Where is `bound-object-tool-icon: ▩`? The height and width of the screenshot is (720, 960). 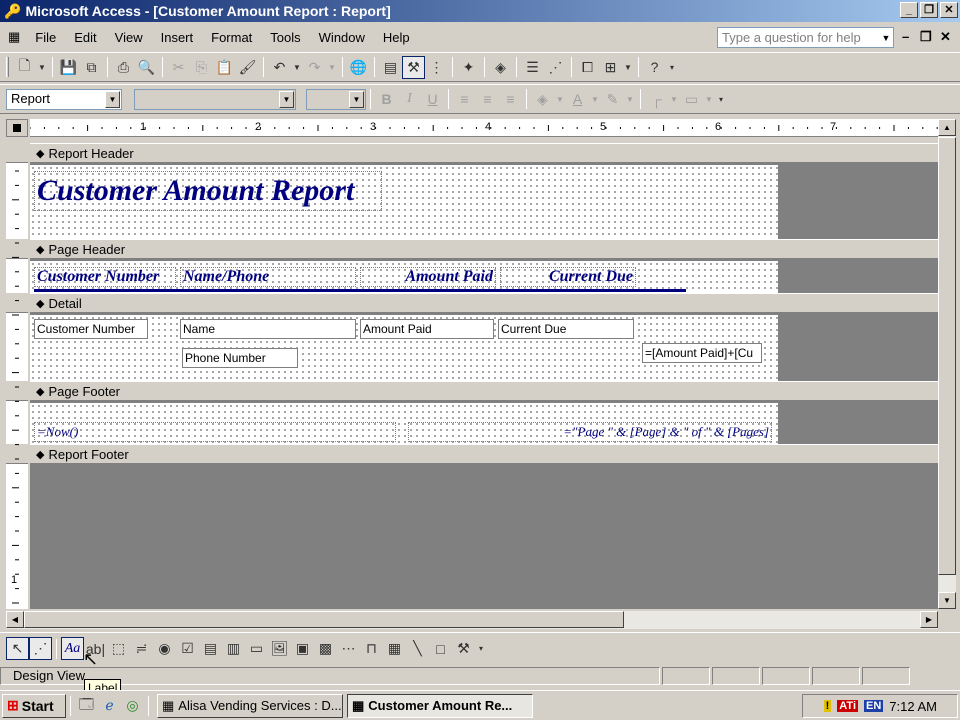 bound-object-tool-icon: ▩ is located at coordinates (325, 648).